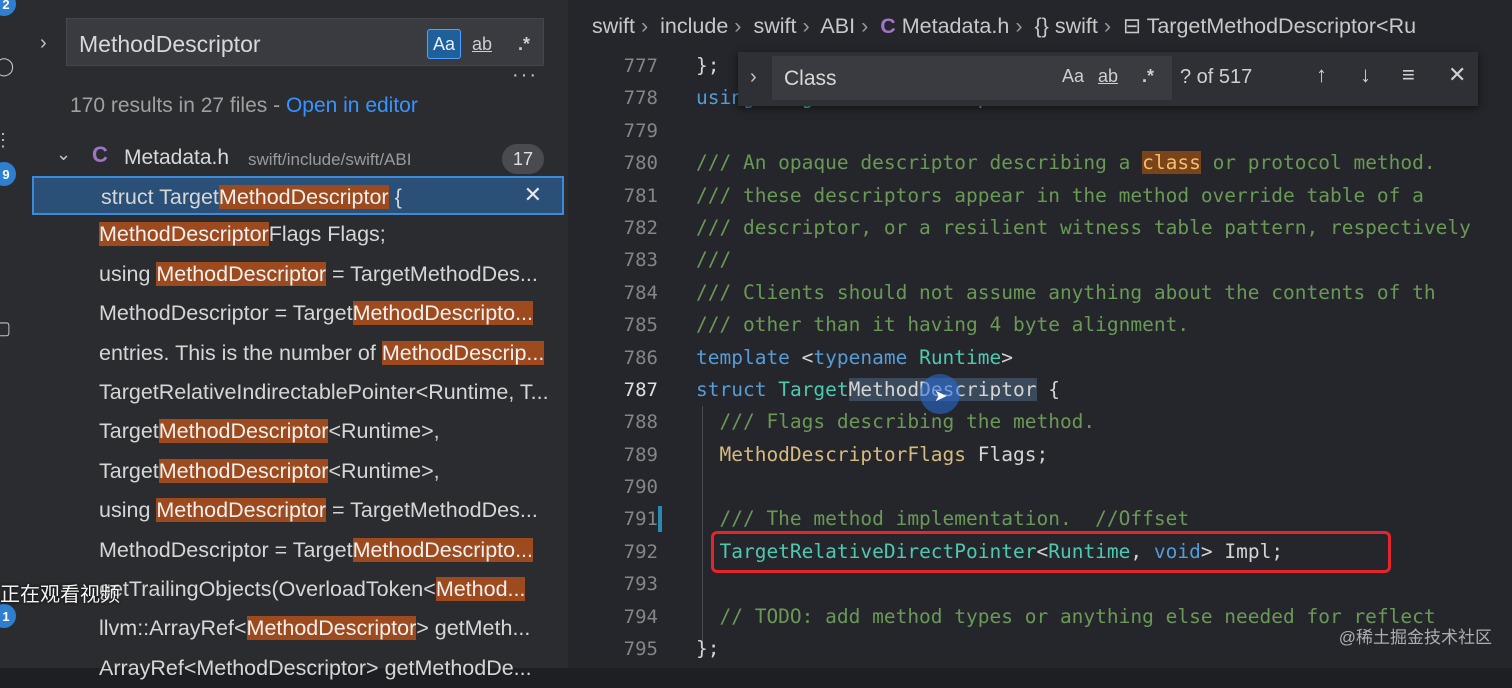  I want to click on find-in-selection-icon: ≡, so click(1408, 75).